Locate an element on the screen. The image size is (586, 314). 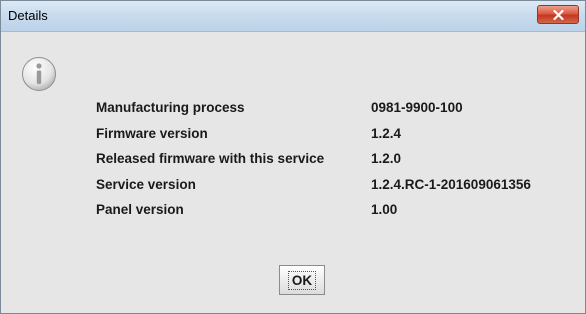
close-icon is located at coordinates (558, 15).